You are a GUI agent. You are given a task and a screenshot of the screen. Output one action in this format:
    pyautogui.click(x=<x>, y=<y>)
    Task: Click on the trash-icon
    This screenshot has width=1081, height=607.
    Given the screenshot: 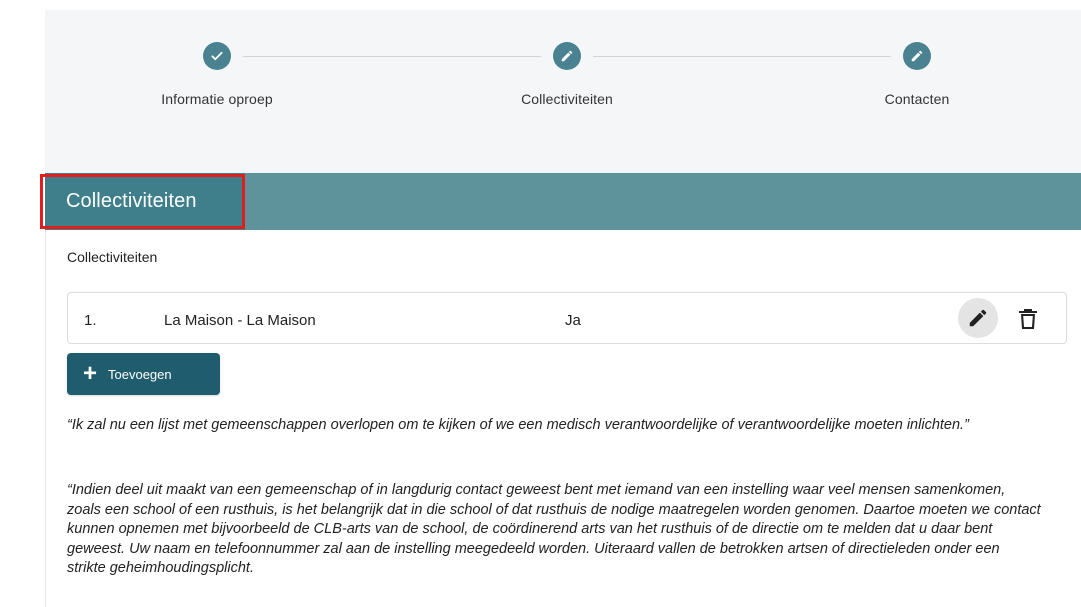 What is the action you would take?
    pyautogui.click(x=1028, y=319)
    